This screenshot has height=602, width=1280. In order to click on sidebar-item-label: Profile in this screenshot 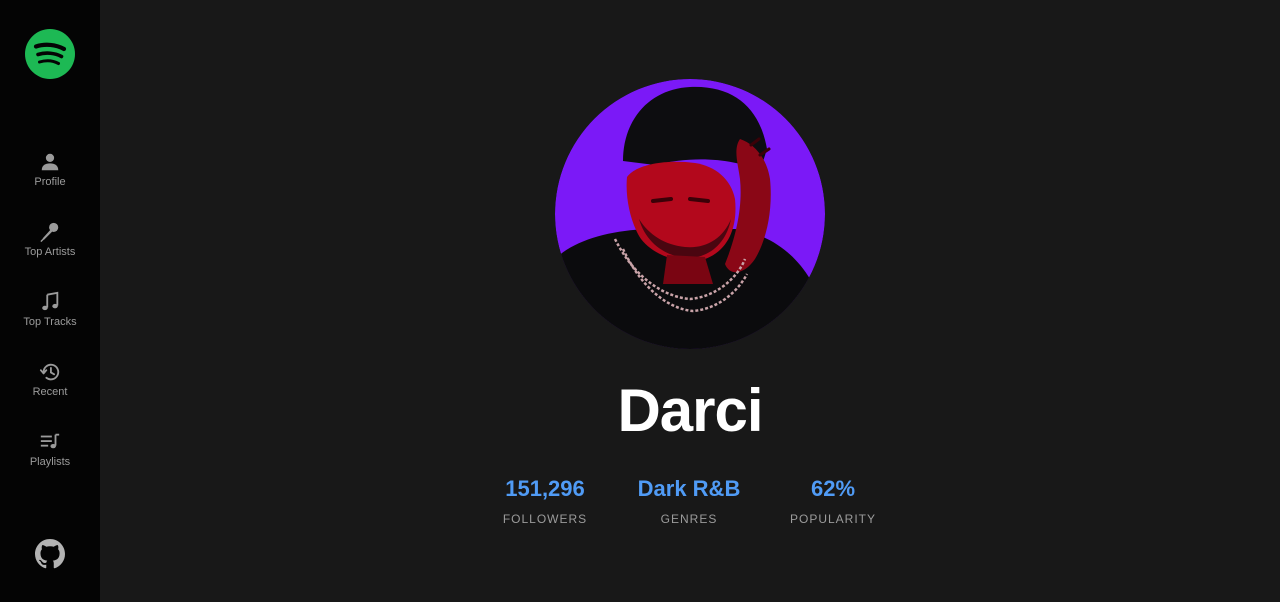, I will do `click(50, 182)`.